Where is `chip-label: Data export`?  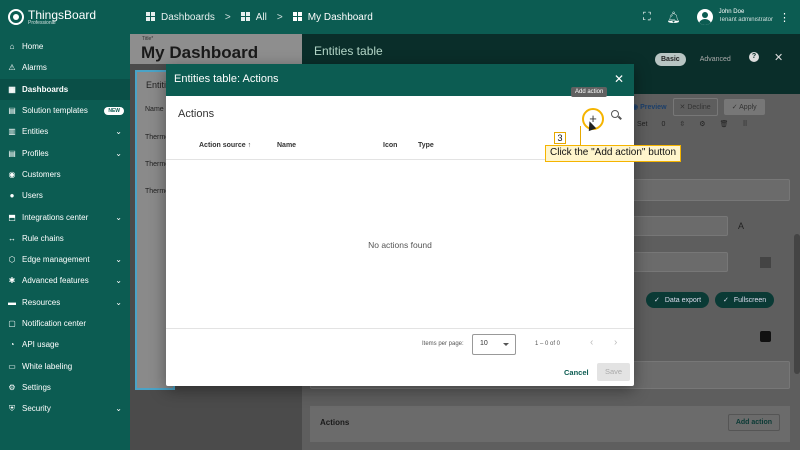 chip-label: Data export is located at coordinates (683, 300).